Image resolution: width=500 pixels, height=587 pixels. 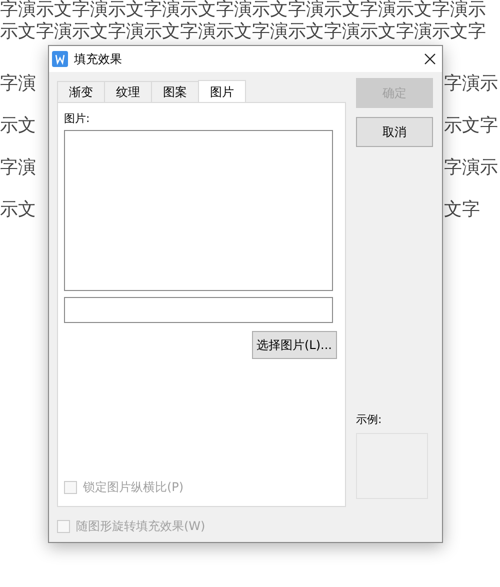 What do you see at coordinates (77, 119) in the screenshot?
I see `picture-label: 图片:` at bounding box center [77, 119].